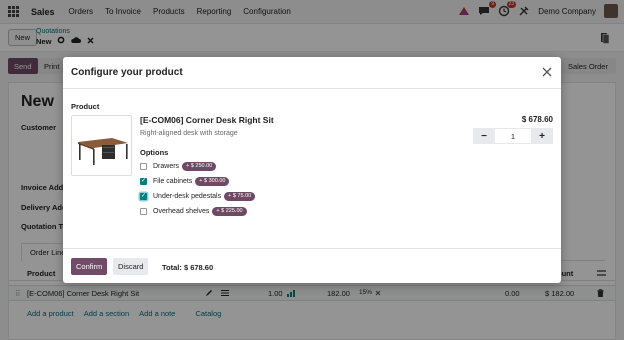  What do you see at coordinates (101, 145) in the screenshot?
I see `product-image` at bounding box center [101, 145].